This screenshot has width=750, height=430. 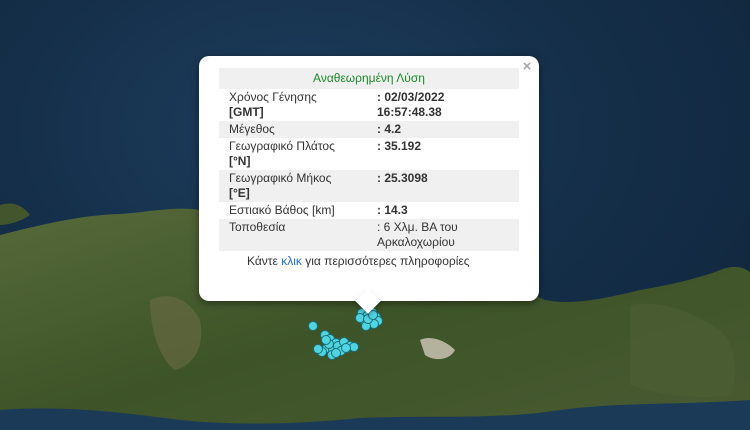 I want to click on table-row: Τοποθεσία : 6 Χλμ. ΒΑ του Αρκαλοχωρίου, so click(x=369, y=235).